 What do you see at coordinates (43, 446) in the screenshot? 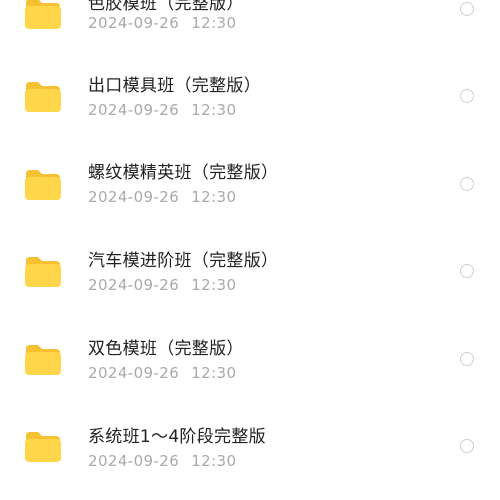
I see `folder-icon` at bounding box center [43, 446].